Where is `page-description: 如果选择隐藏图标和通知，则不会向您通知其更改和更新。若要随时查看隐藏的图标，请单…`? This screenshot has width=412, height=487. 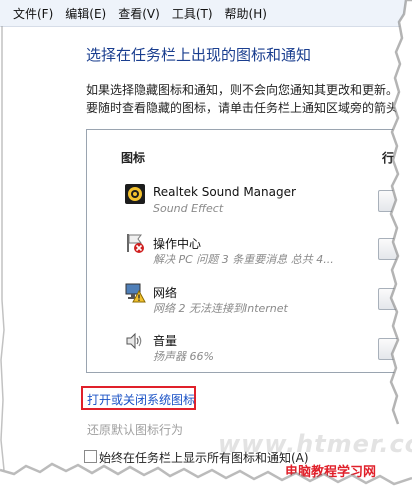 page-description: 如果选择隐藏图标和通知，则不会向您通知其更改和更新。若要随时查看隐藏的图标，请单… is located at coordinates (248, 99).